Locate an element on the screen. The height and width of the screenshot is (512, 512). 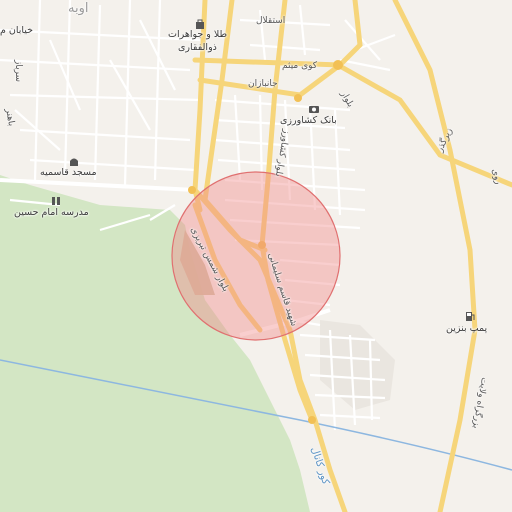
label-masjed: مسجد قاسمیه is located at coordinates (68, 172).